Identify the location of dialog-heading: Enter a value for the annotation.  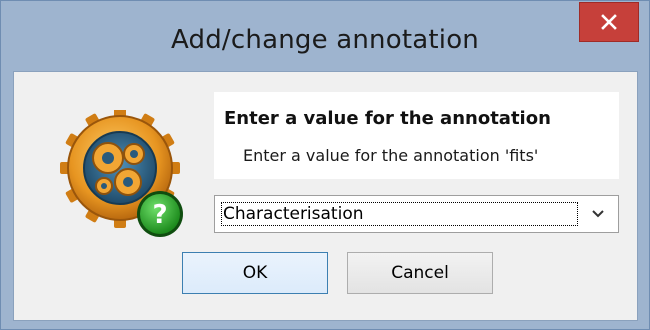
(387, 118).